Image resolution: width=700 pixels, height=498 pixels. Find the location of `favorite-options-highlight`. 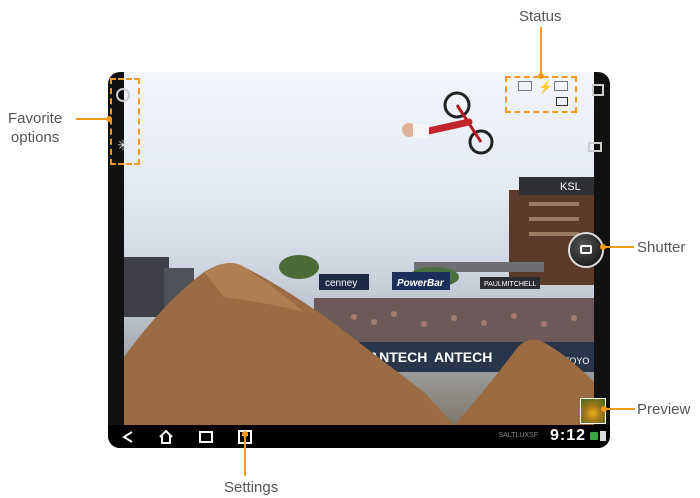

favorite-options-highlight is located at coordinates (125, 121).